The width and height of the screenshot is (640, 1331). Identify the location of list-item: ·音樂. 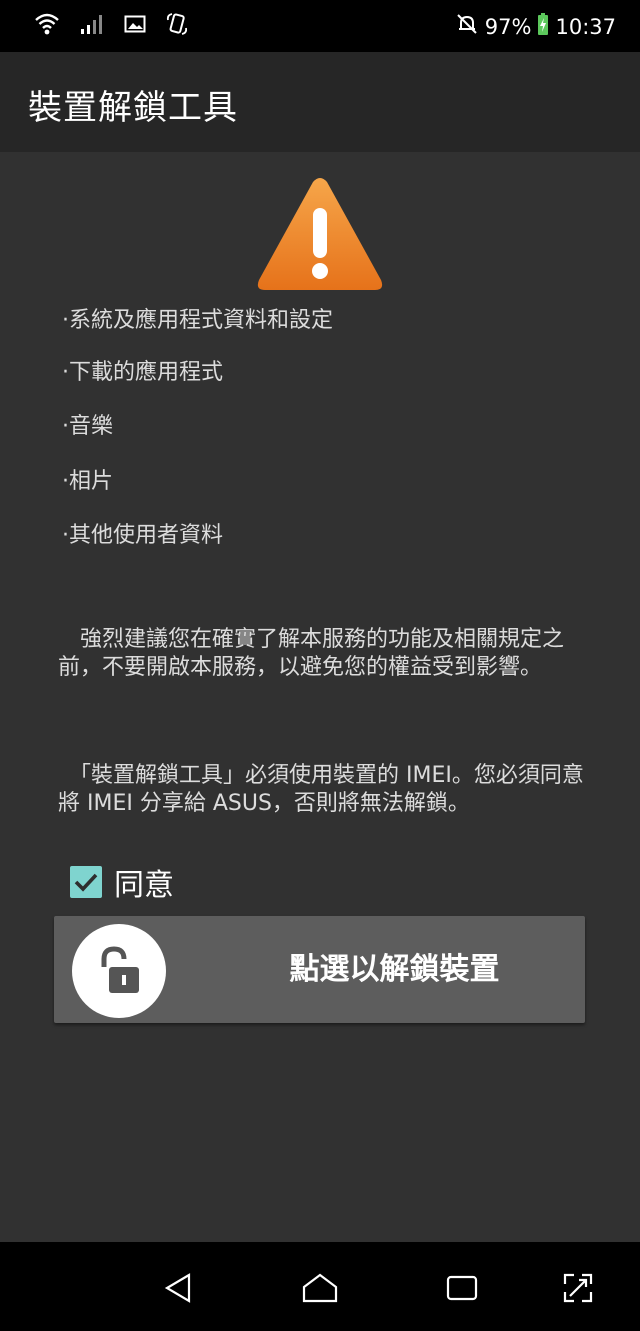
(87, 426).